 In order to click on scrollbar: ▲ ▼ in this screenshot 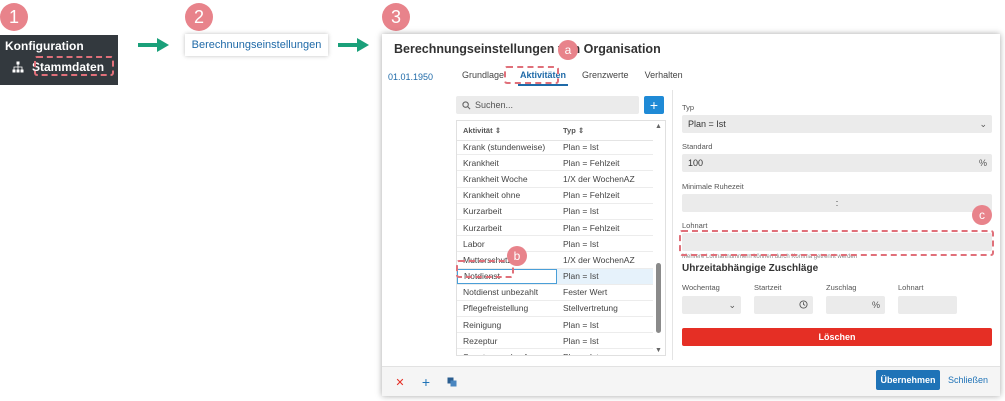, I will do `click(659, 238)`.